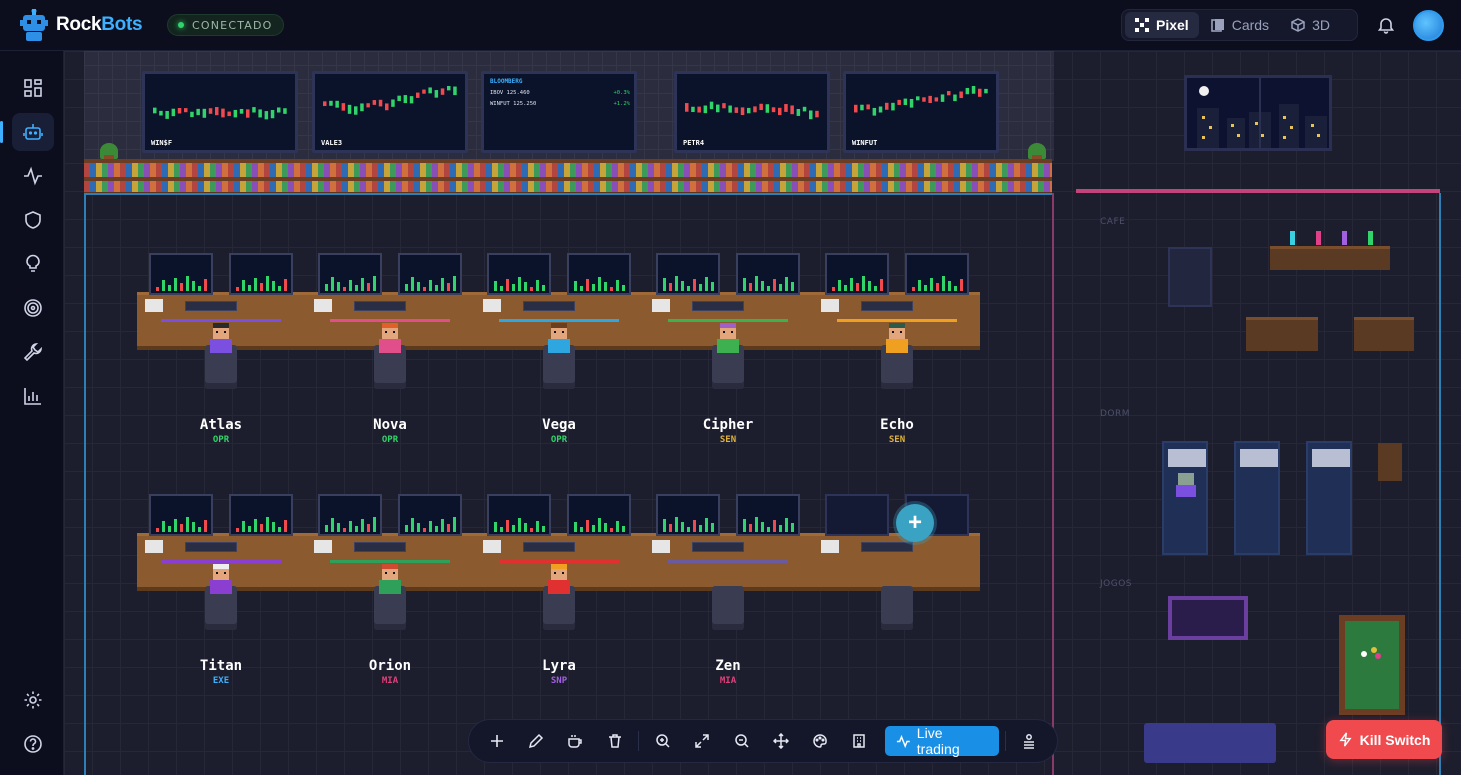  What do you see at coordinates (1172, 25) in the screenshot?
I see `tab-pixel-label: Pixel` at bounding box center [1172, 25].